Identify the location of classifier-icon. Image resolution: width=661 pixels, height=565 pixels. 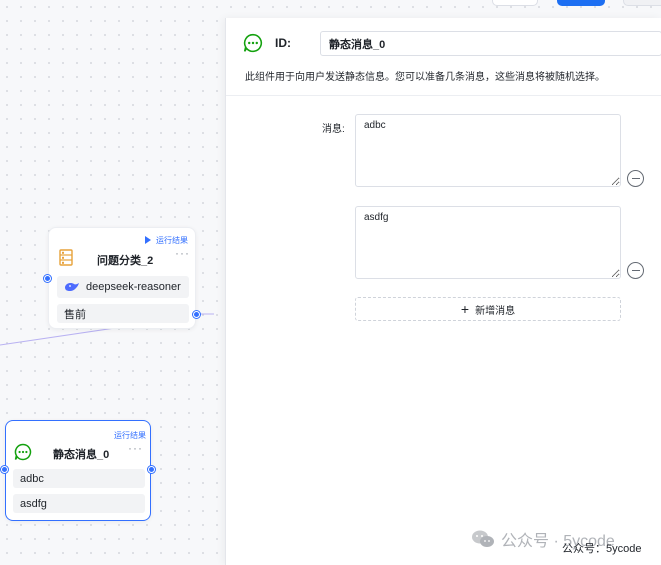
(66, 257).